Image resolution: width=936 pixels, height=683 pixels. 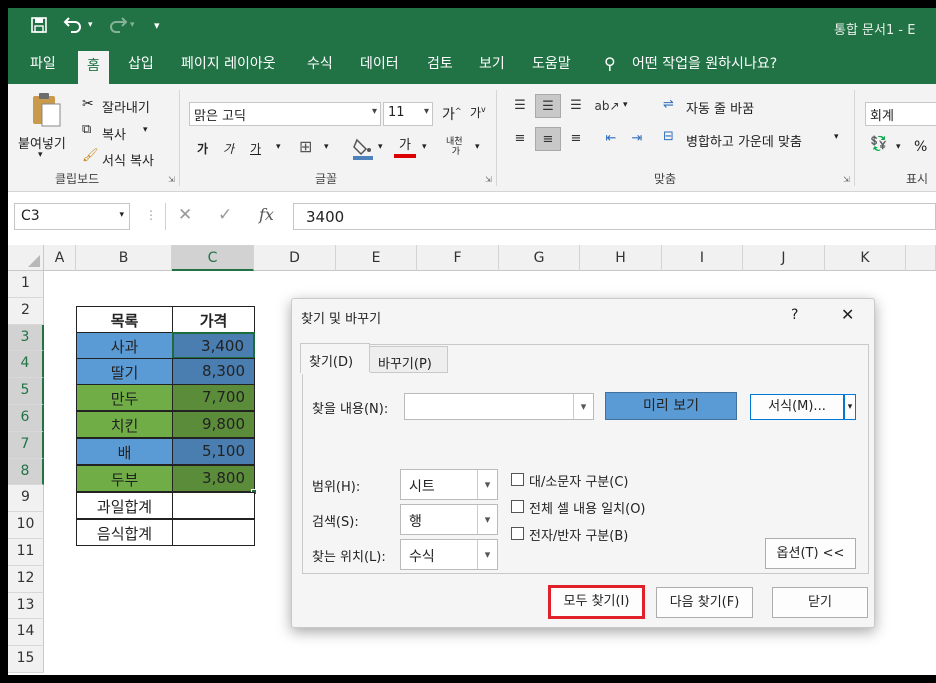 I want to click on item-cell: 만두, so click(x=124, y=397).